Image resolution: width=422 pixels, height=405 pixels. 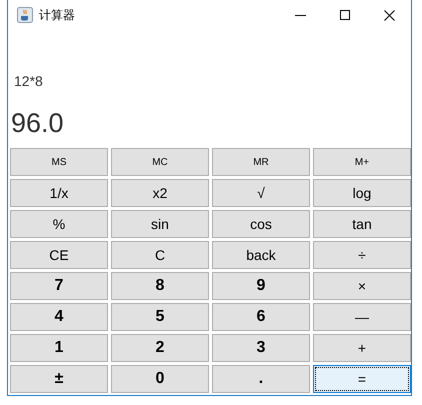 What do you see at coordinates (38, 123) in the screenshot?
I see `result-text: 96.0` at bounding box center [38, 123].